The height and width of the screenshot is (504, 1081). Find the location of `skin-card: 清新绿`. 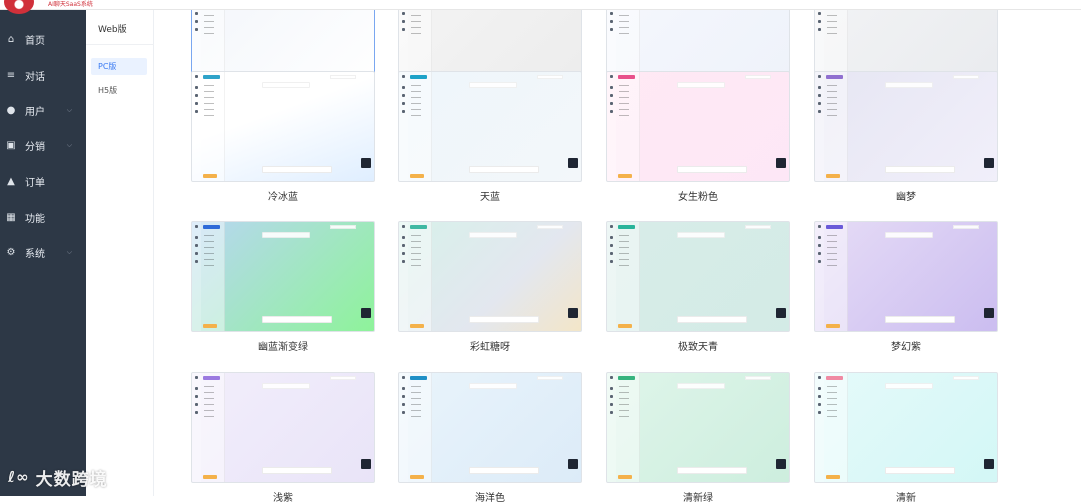

skin-card: 清新绿 is located at coordinates (698, 438).